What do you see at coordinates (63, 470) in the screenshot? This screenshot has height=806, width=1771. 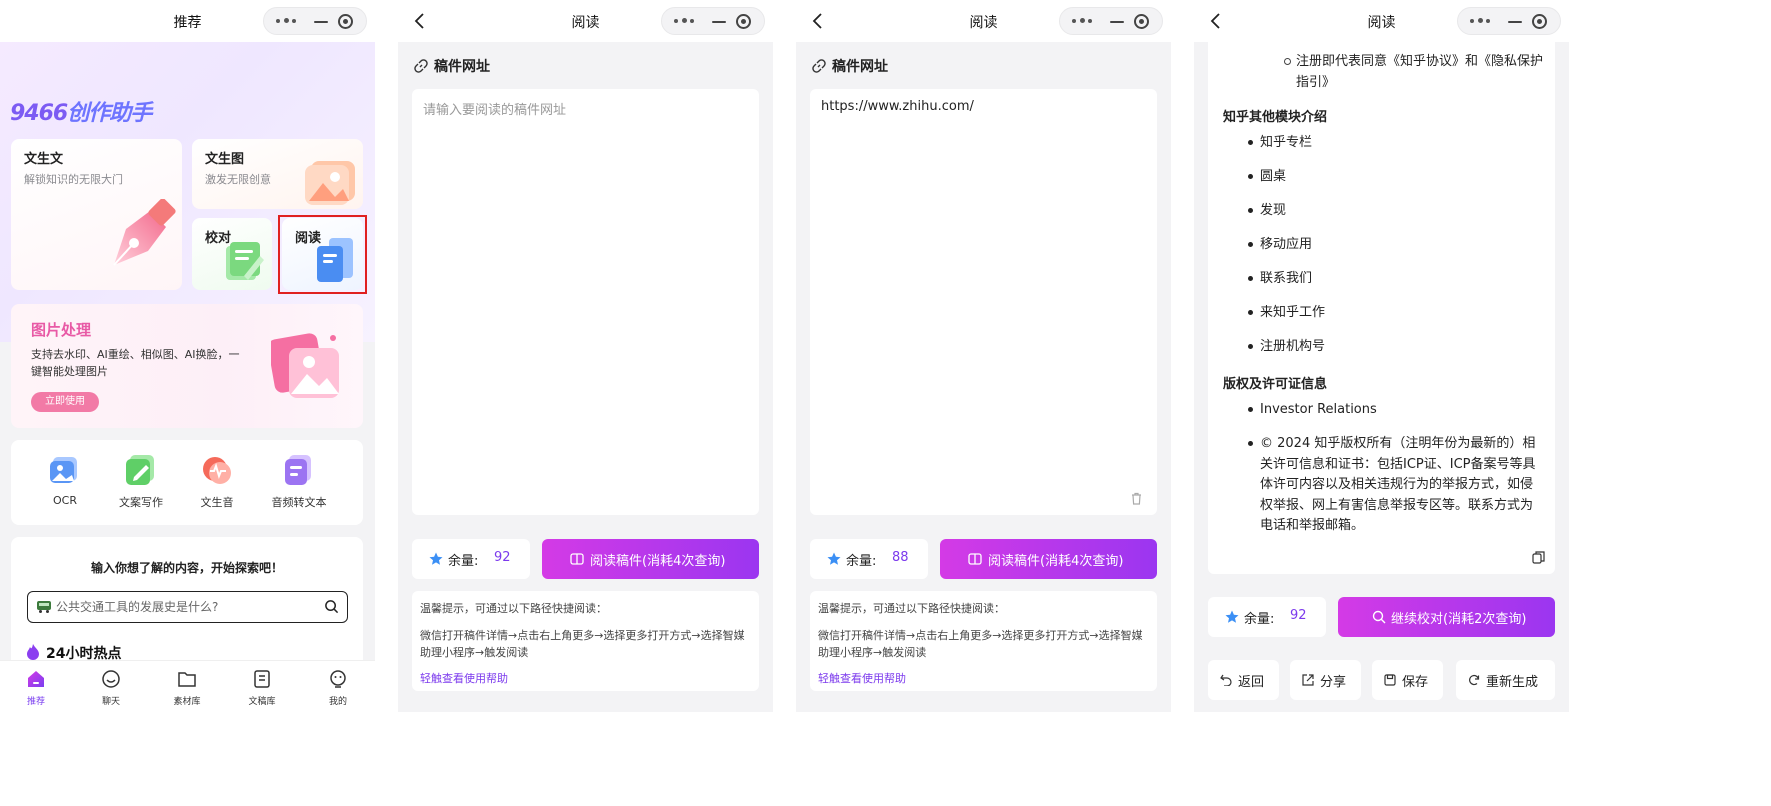 I see `ocr-icon` at bounding box center [63, 470].